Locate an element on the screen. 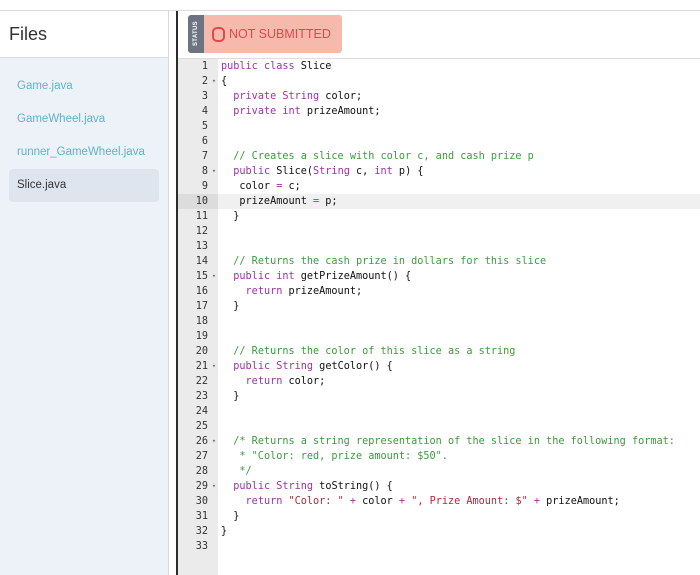 The height and width of the screenshot is (575, 700). code-line: 4 private int prizeAmount; is located at coordinates (439, 111).